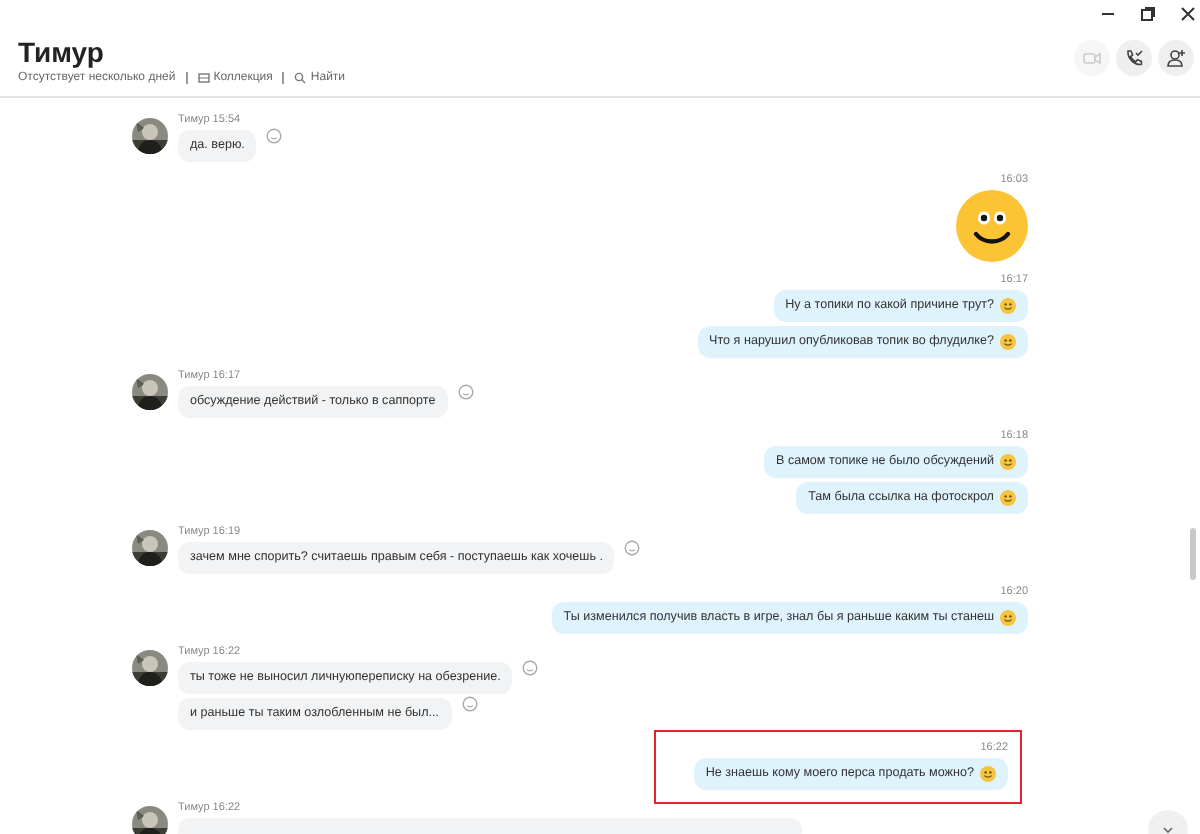 The width and height of the screenshot is (1200, 834). I want to click on chat-title: Тимур, so click(62, 52).